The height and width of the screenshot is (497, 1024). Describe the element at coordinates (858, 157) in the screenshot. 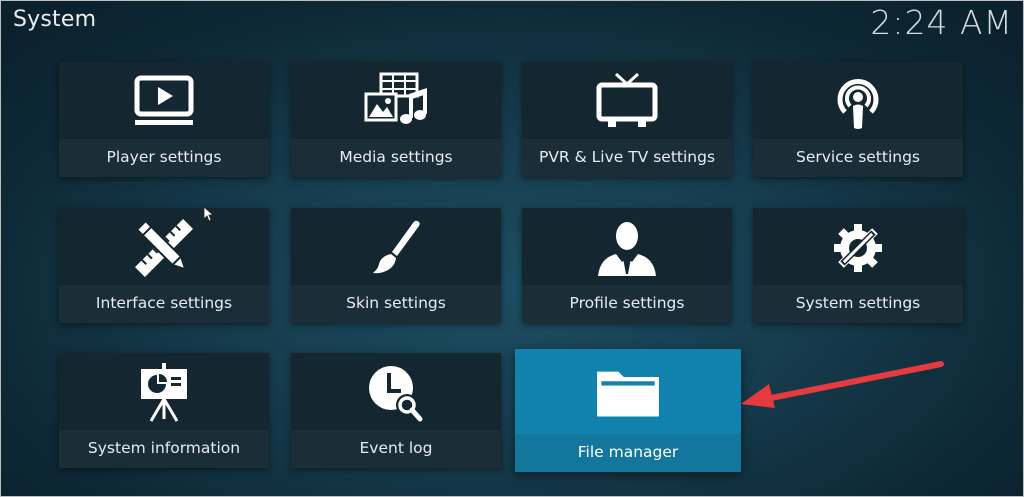

I see `tile-label: Service settings` at that location.